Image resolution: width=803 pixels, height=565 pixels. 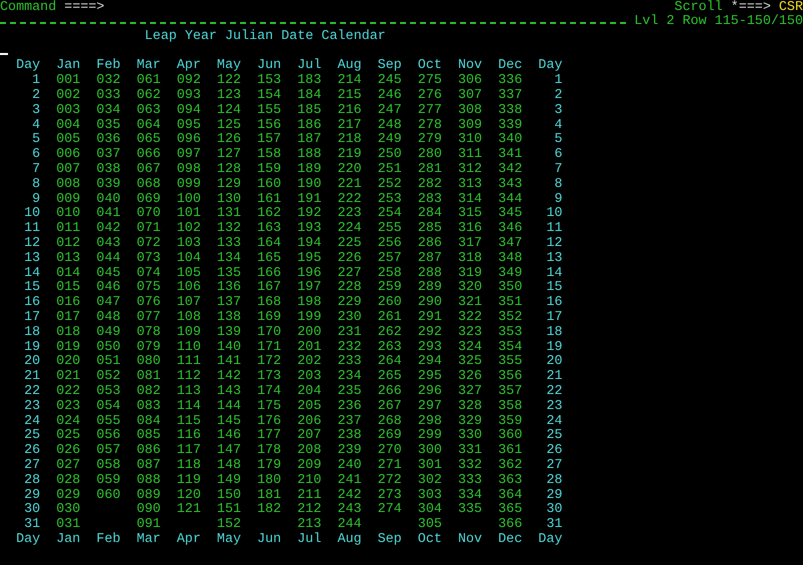 I want to click on table-cell: 093, so click(x=188, y=95).